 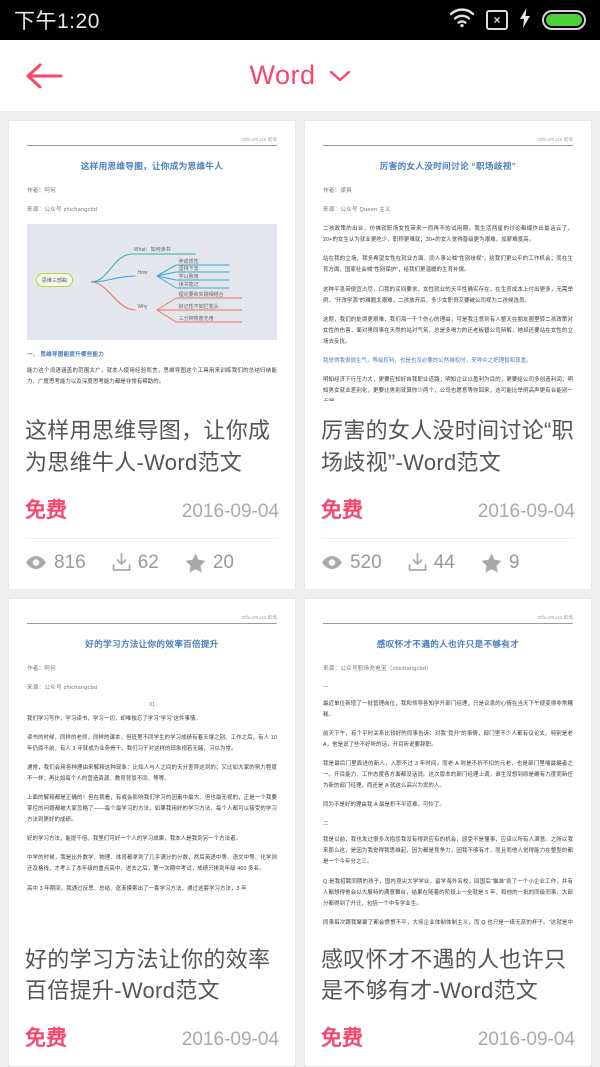 I want to click on battery-level-fill, so click(x=564, y=20).